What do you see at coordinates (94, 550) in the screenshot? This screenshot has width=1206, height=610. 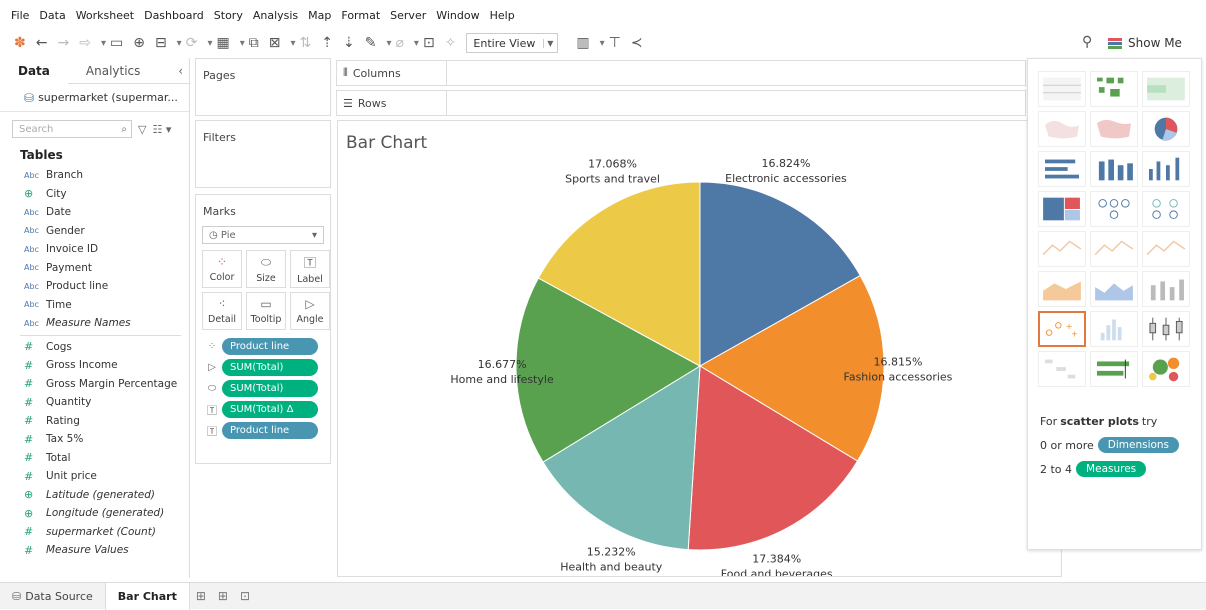 I see `field-measure-values: # Measure Values` at bounding box center [94, 550].